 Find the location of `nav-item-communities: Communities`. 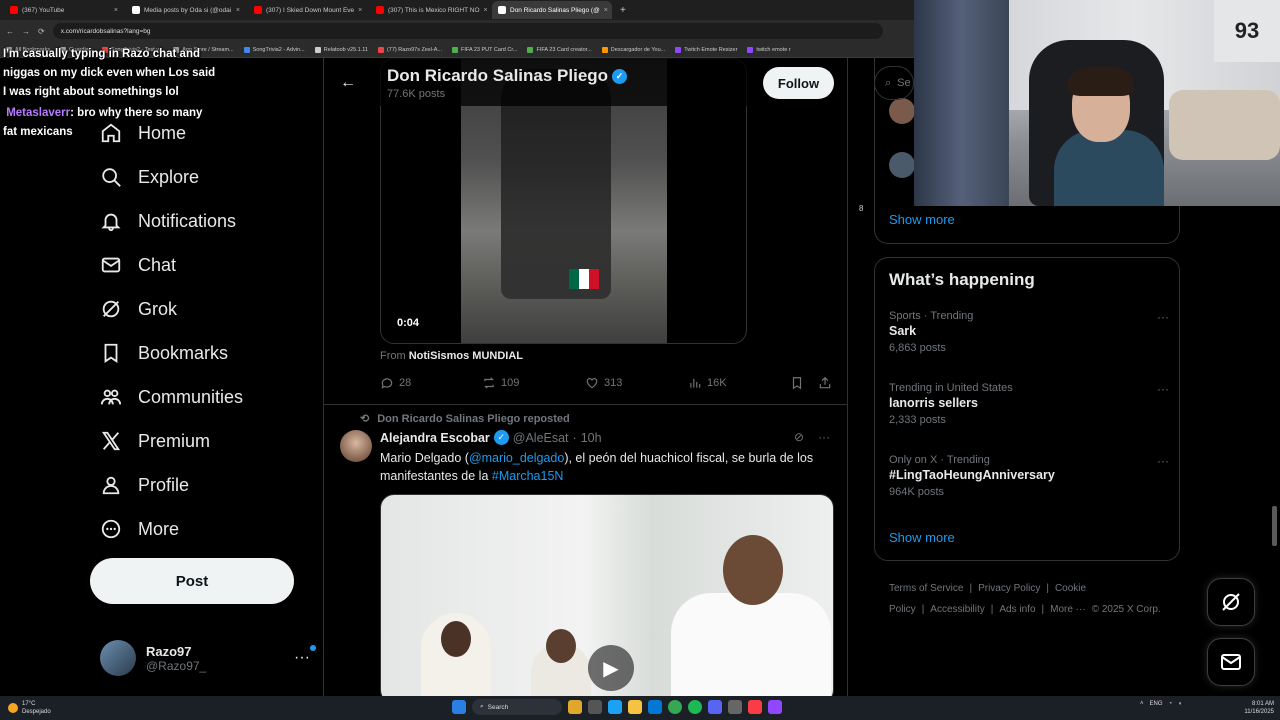

nav-item-communities: Communities is located at coordinates (171, 397).